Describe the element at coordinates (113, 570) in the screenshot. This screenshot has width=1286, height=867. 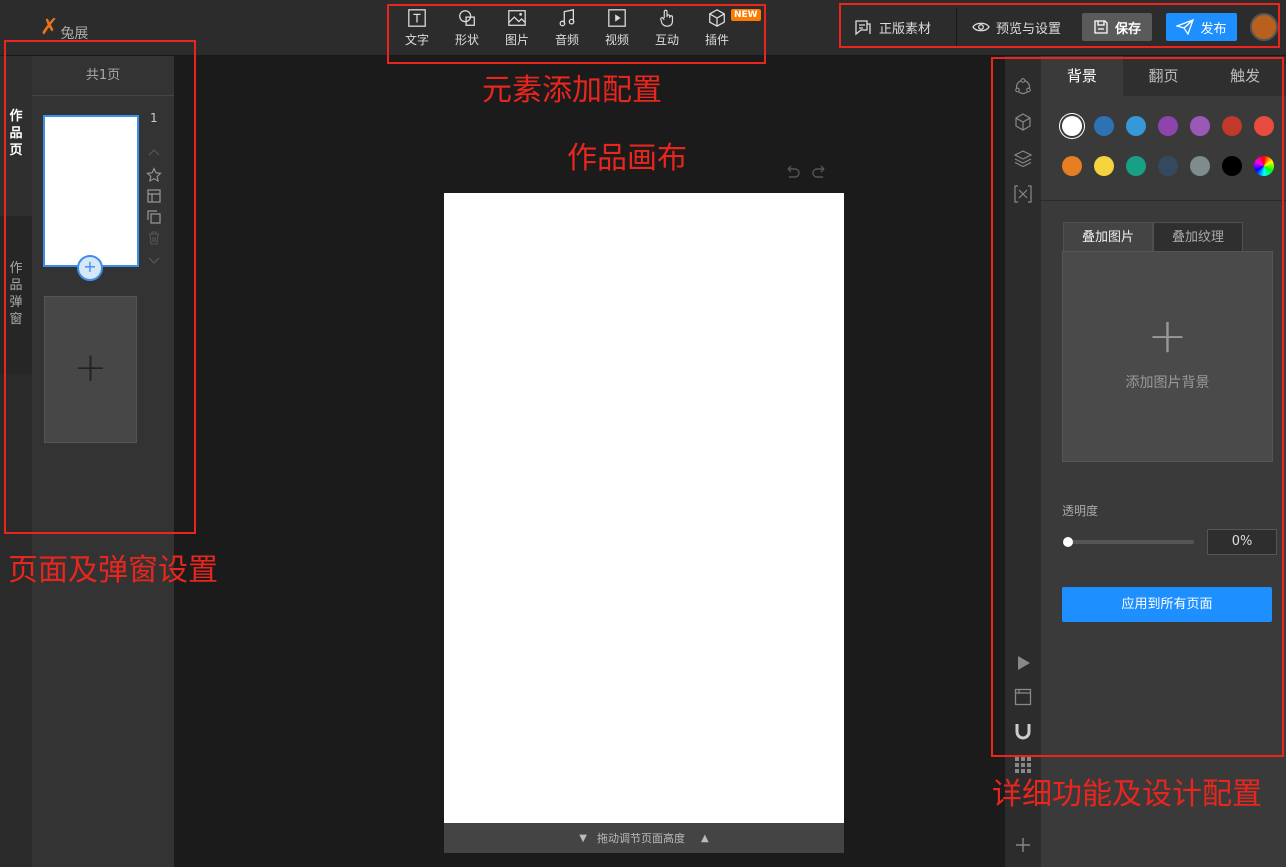
I see `annotation-pages: 页面及弹窗设置` at that location.